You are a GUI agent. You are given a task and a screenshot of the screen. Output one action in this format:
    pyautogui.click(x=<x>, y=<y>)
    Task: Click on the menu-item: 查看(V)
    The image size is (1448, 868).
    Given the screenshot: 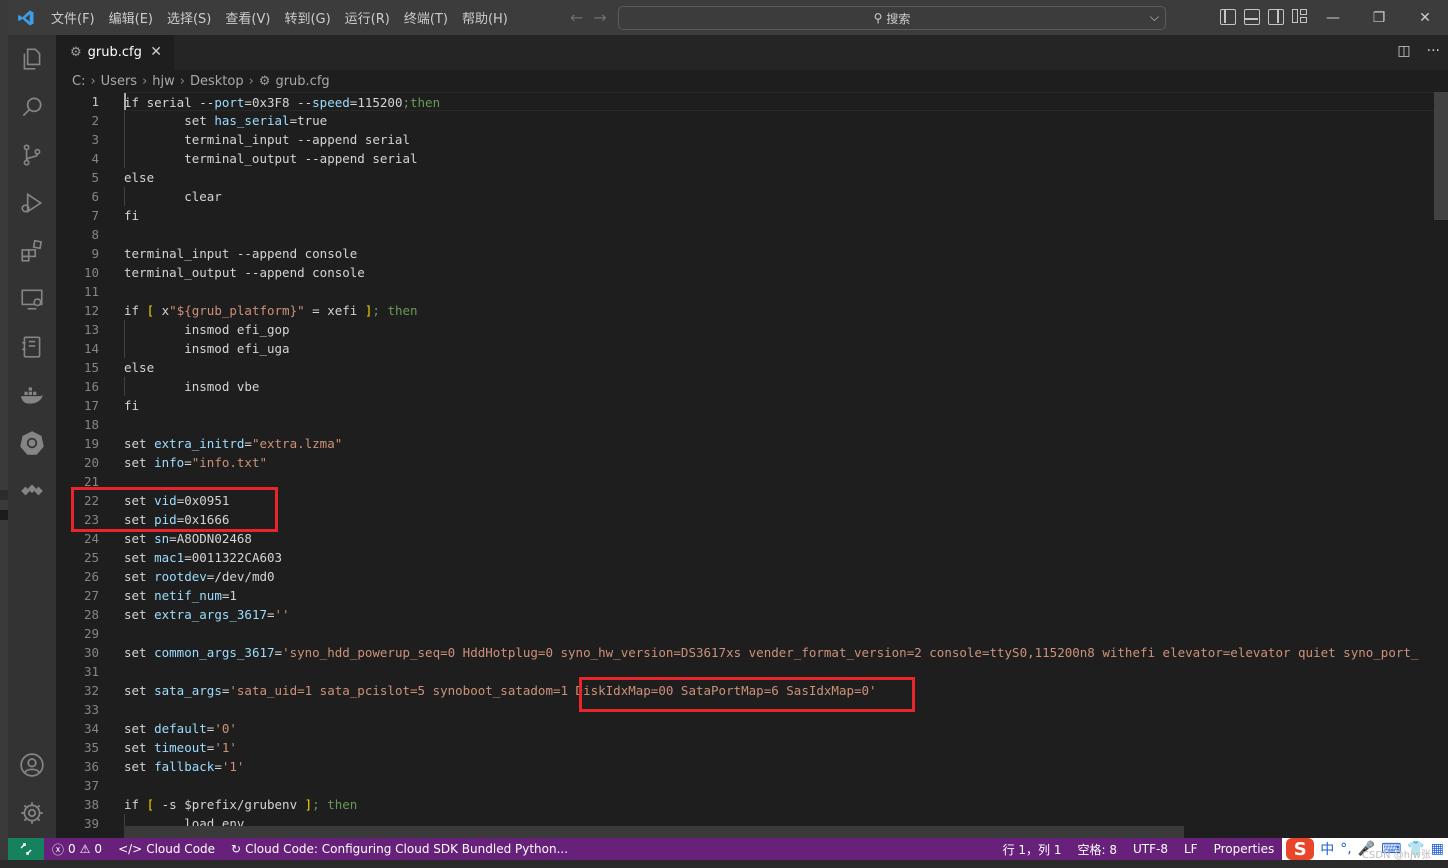 What is the action you would take?
    pyautogui.click(x=247, y=17)
    